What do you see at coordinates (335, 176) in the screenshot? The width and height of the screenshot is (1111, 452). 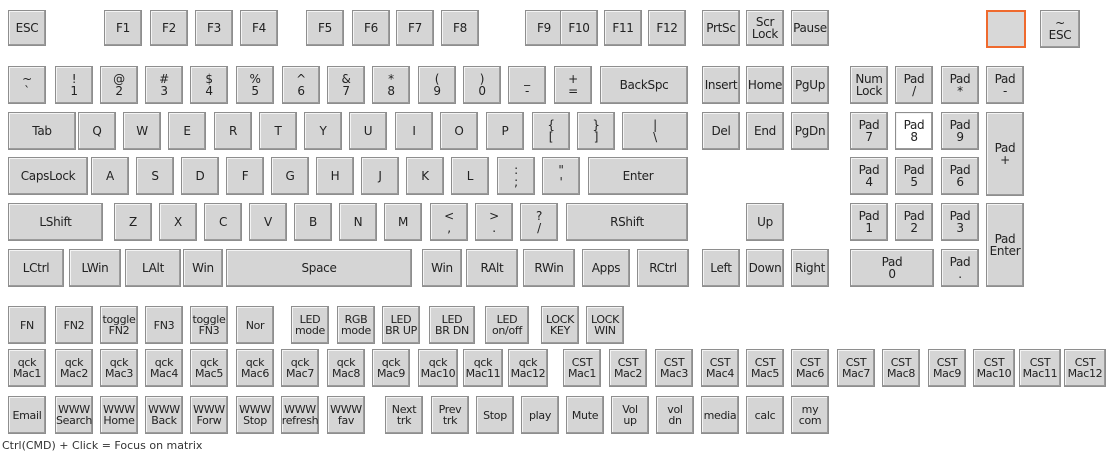 I see `key-h: H` at bounding box center [335, 176].